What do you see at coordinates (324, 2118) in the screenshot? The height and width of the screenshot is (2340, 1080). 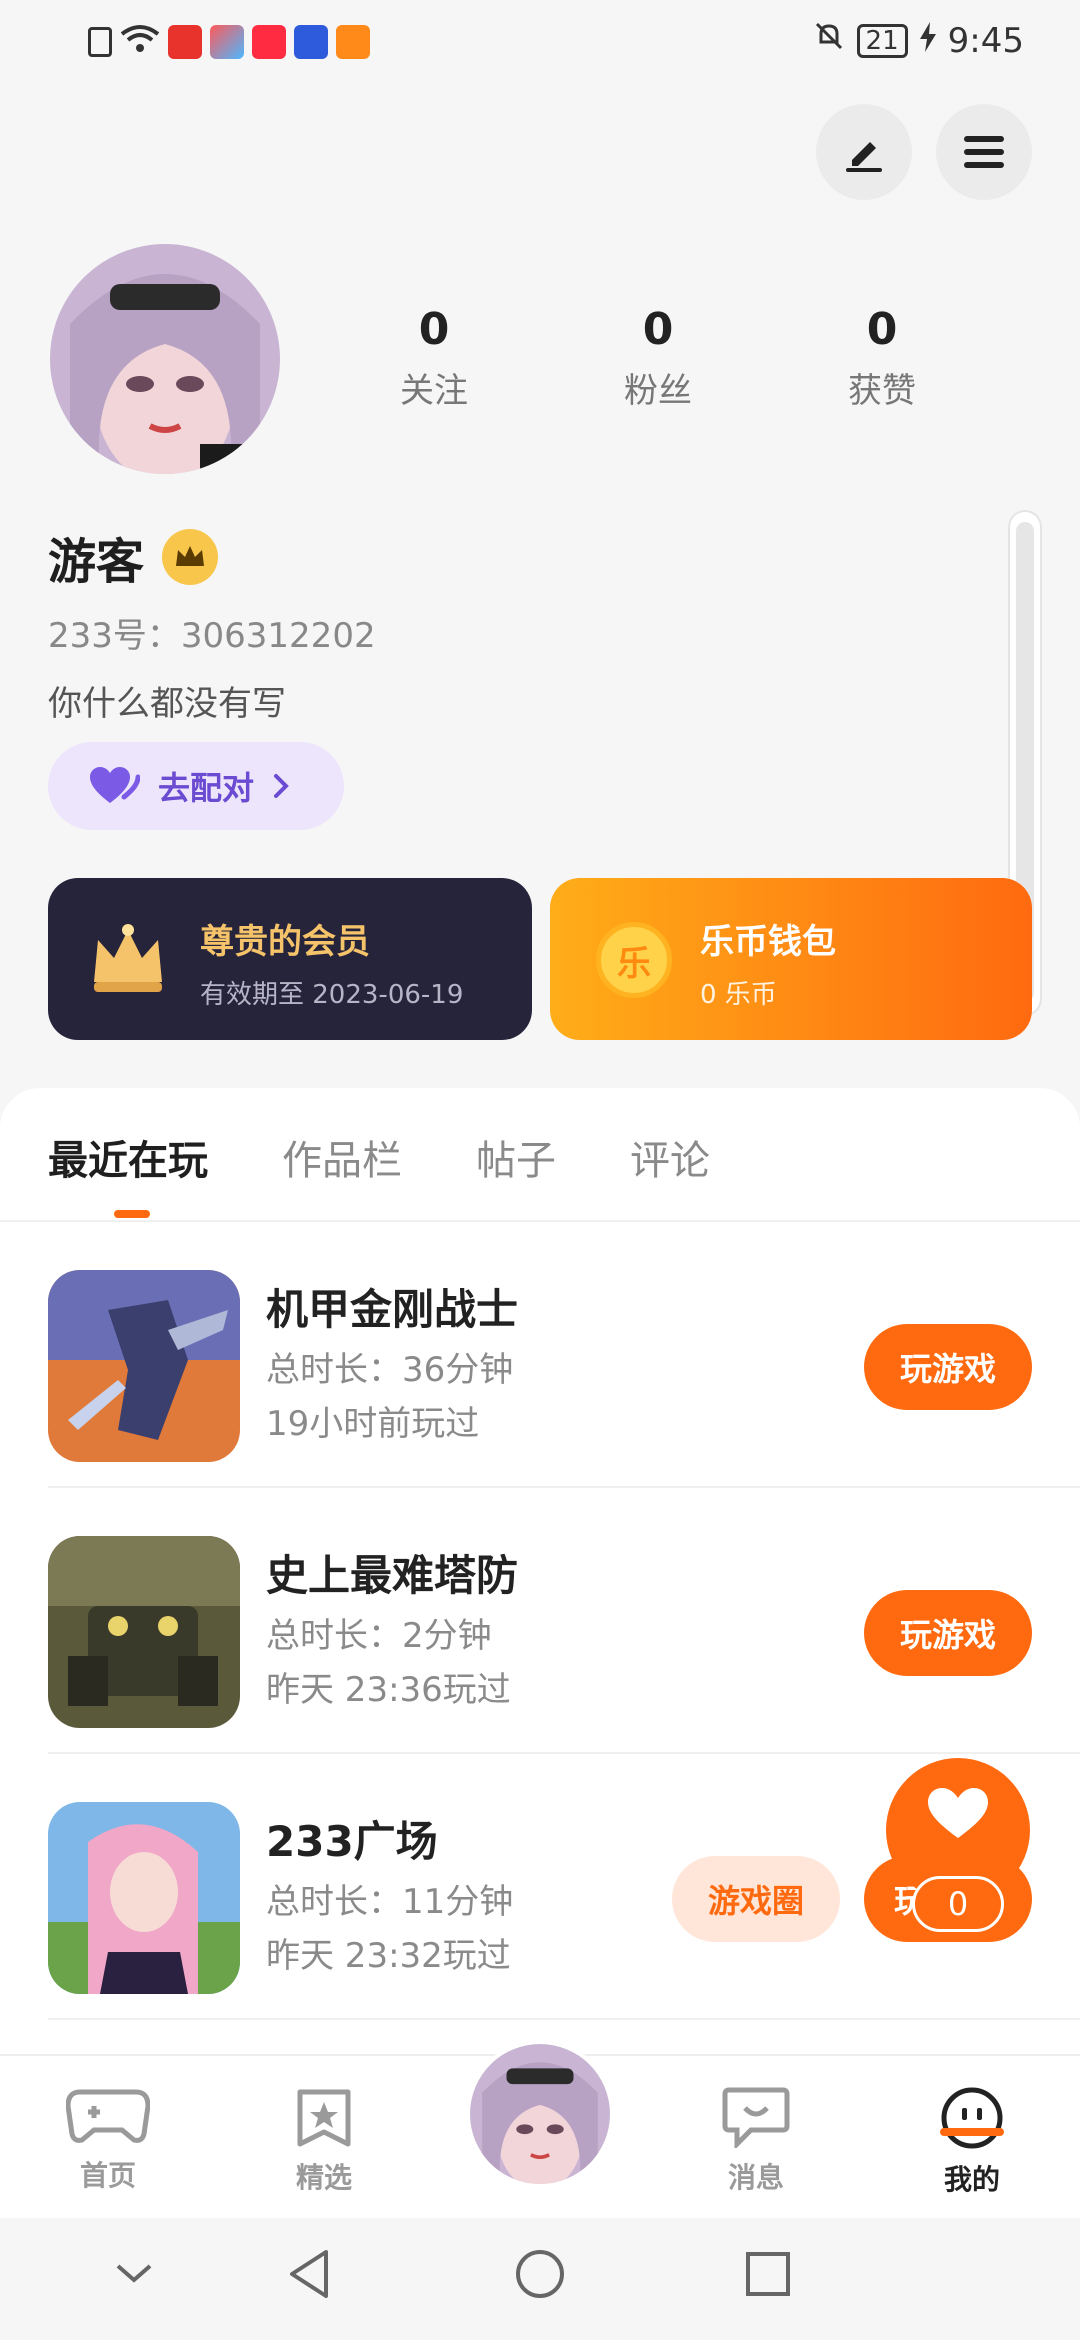 I see `star-bookmark-icon` at bounding box center [324, 2118].